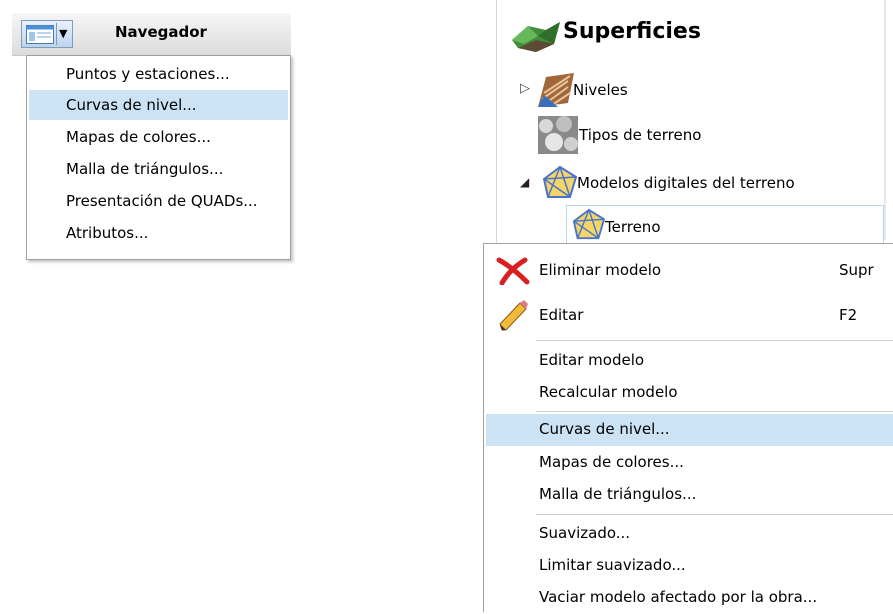  What do you see at coordinates (525, 88) in the screenshot?
I see `expand-arrow-icon: ▷` at bounding box center [525, 88].